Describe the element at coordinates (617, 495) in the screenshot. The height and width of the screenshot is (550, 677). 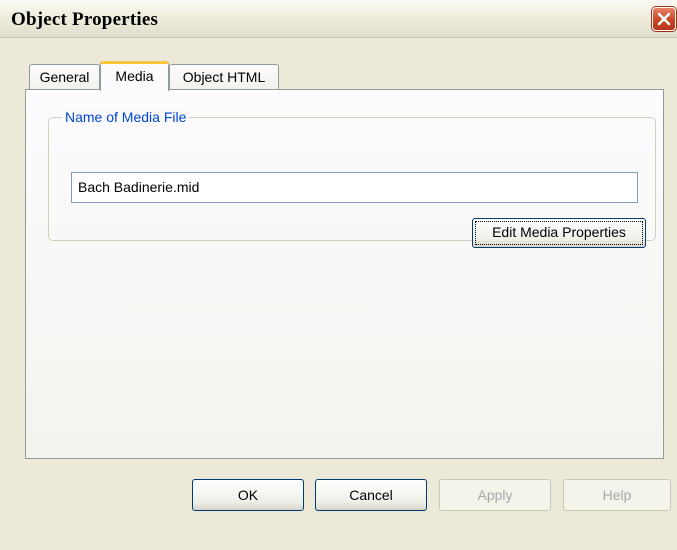
I see `help-button: Help` at that location.